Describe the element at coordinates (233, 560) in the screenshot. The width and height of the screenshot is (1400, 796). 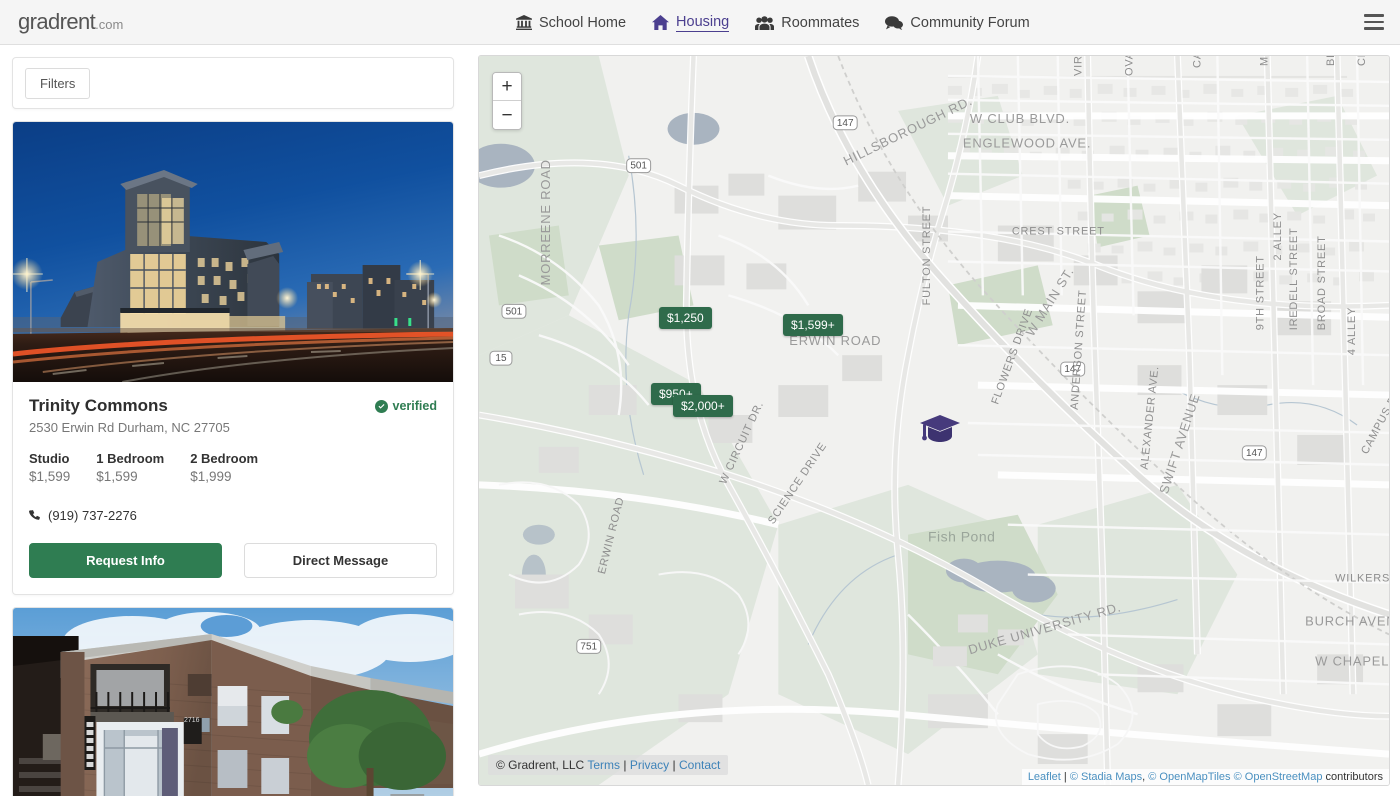
I see `listing-actions: Request Info Direct Message` at that location.